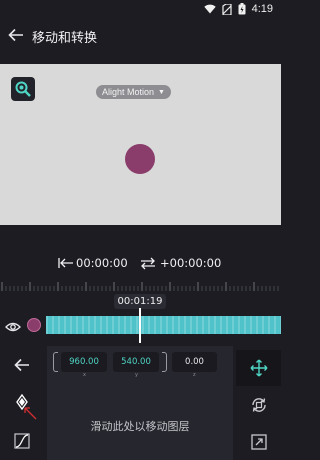 This screenshot has height=460, width=320. I want to click on y-axis-label: y, so click(136, 375).